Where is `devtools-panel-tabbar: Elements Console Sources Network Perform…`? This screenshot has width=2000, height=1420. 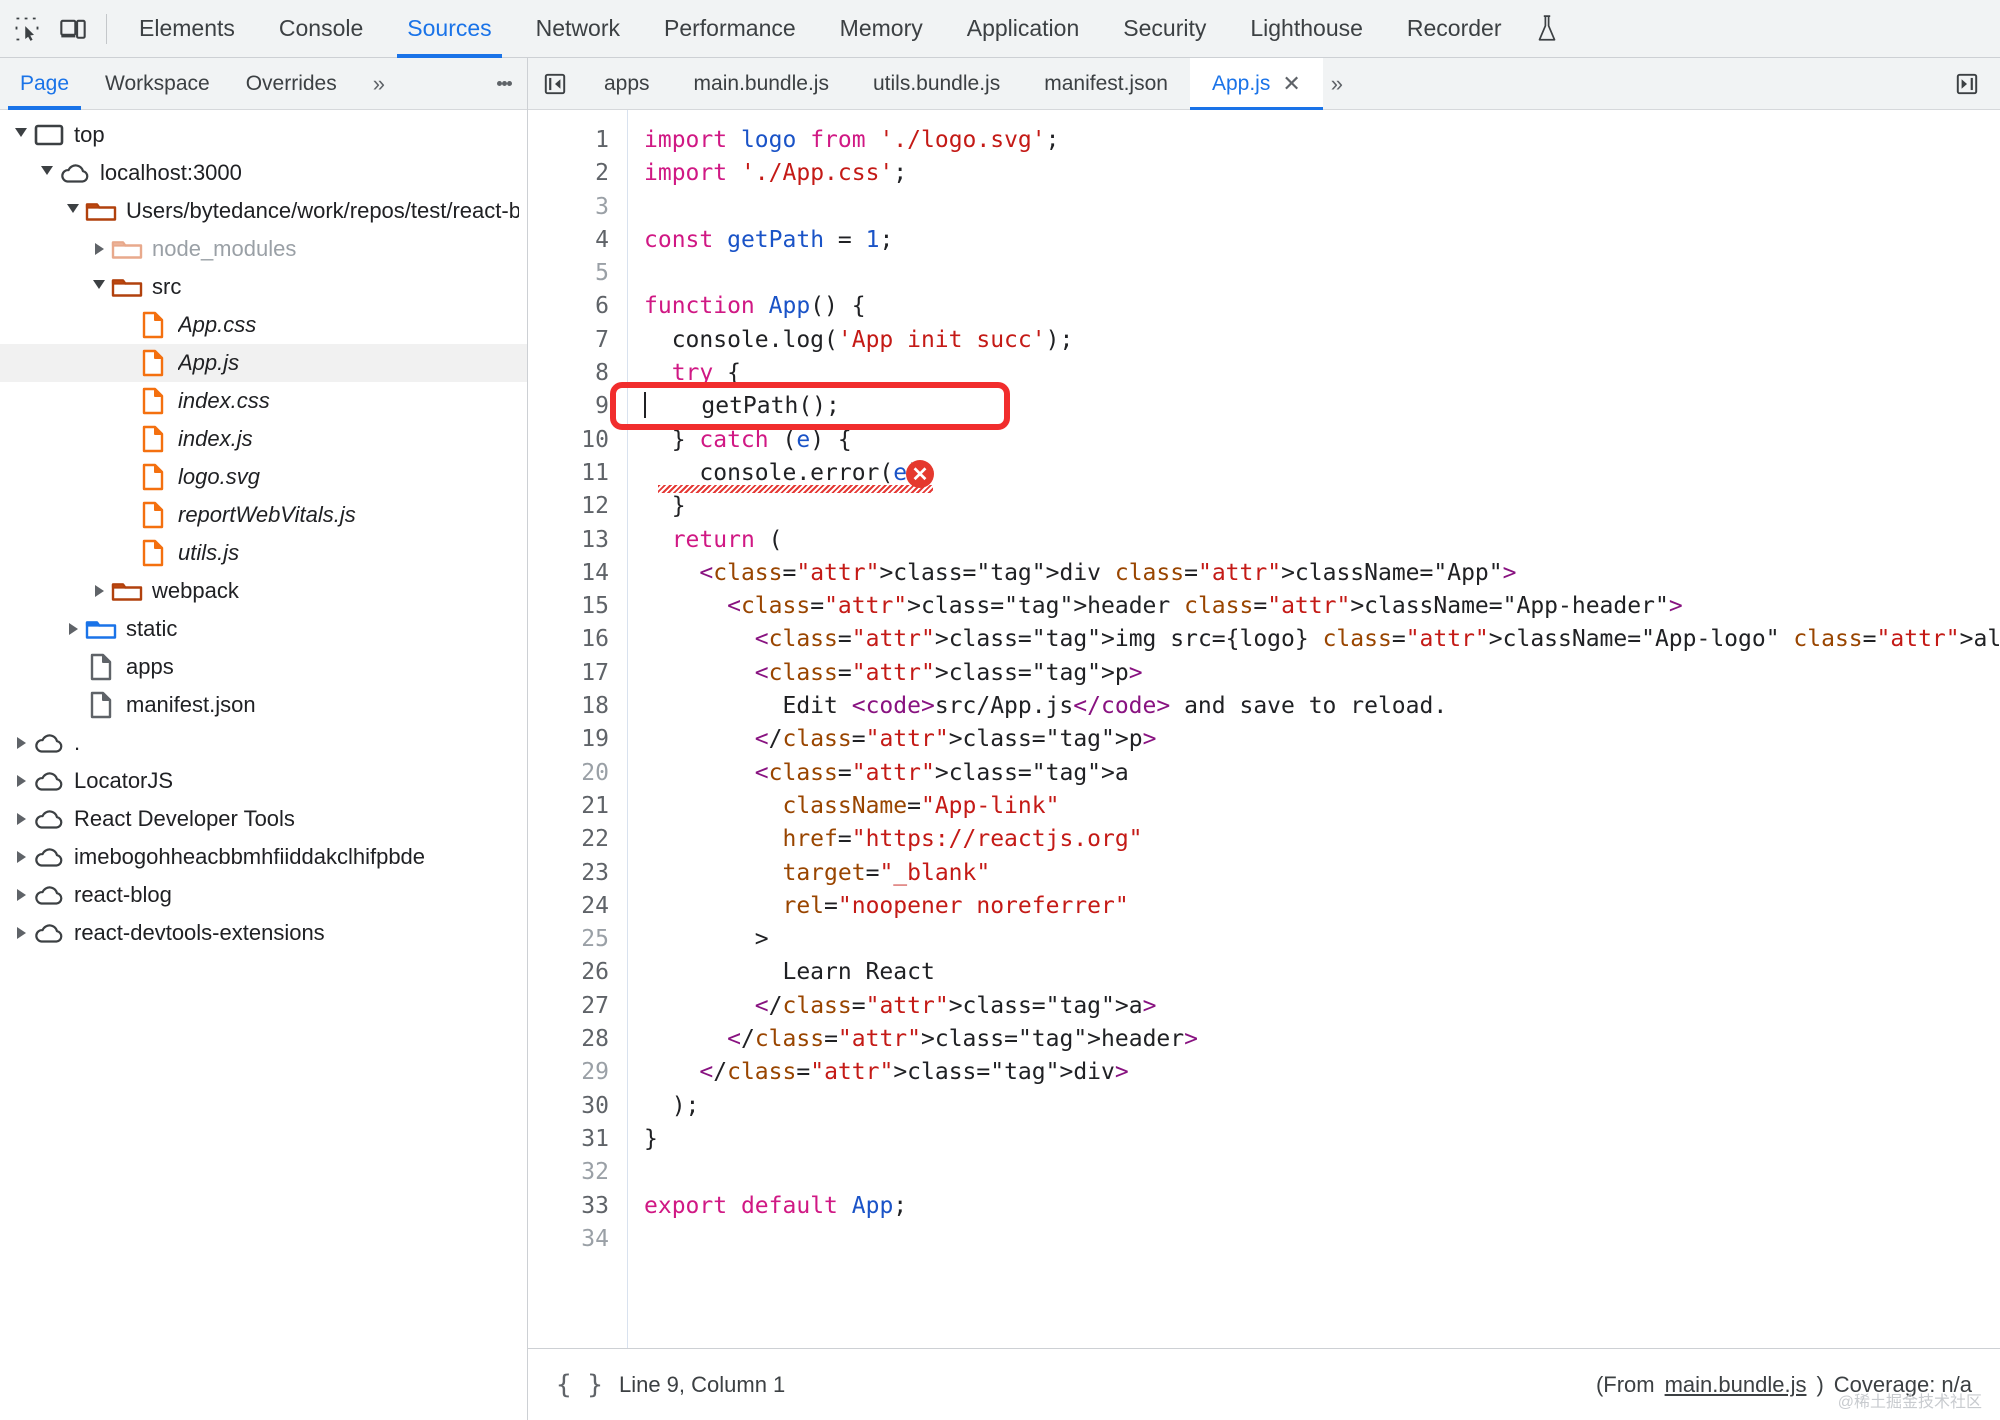
devtools-panel-tabbar: Elements Console Sources Network Perform… is located at coordinates (1000, 29).